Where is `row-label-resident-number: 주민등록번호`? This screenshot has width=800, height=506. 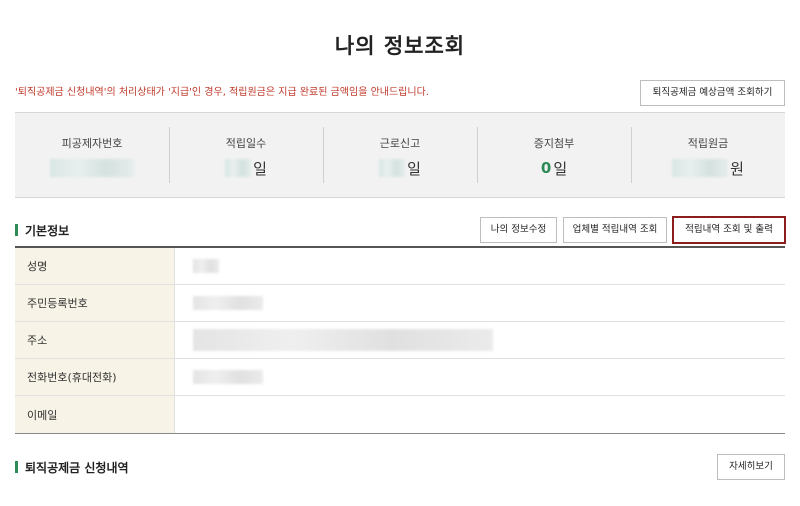
row-label-resident-number: 주민등록번호 is located at coordinates (95, 303).